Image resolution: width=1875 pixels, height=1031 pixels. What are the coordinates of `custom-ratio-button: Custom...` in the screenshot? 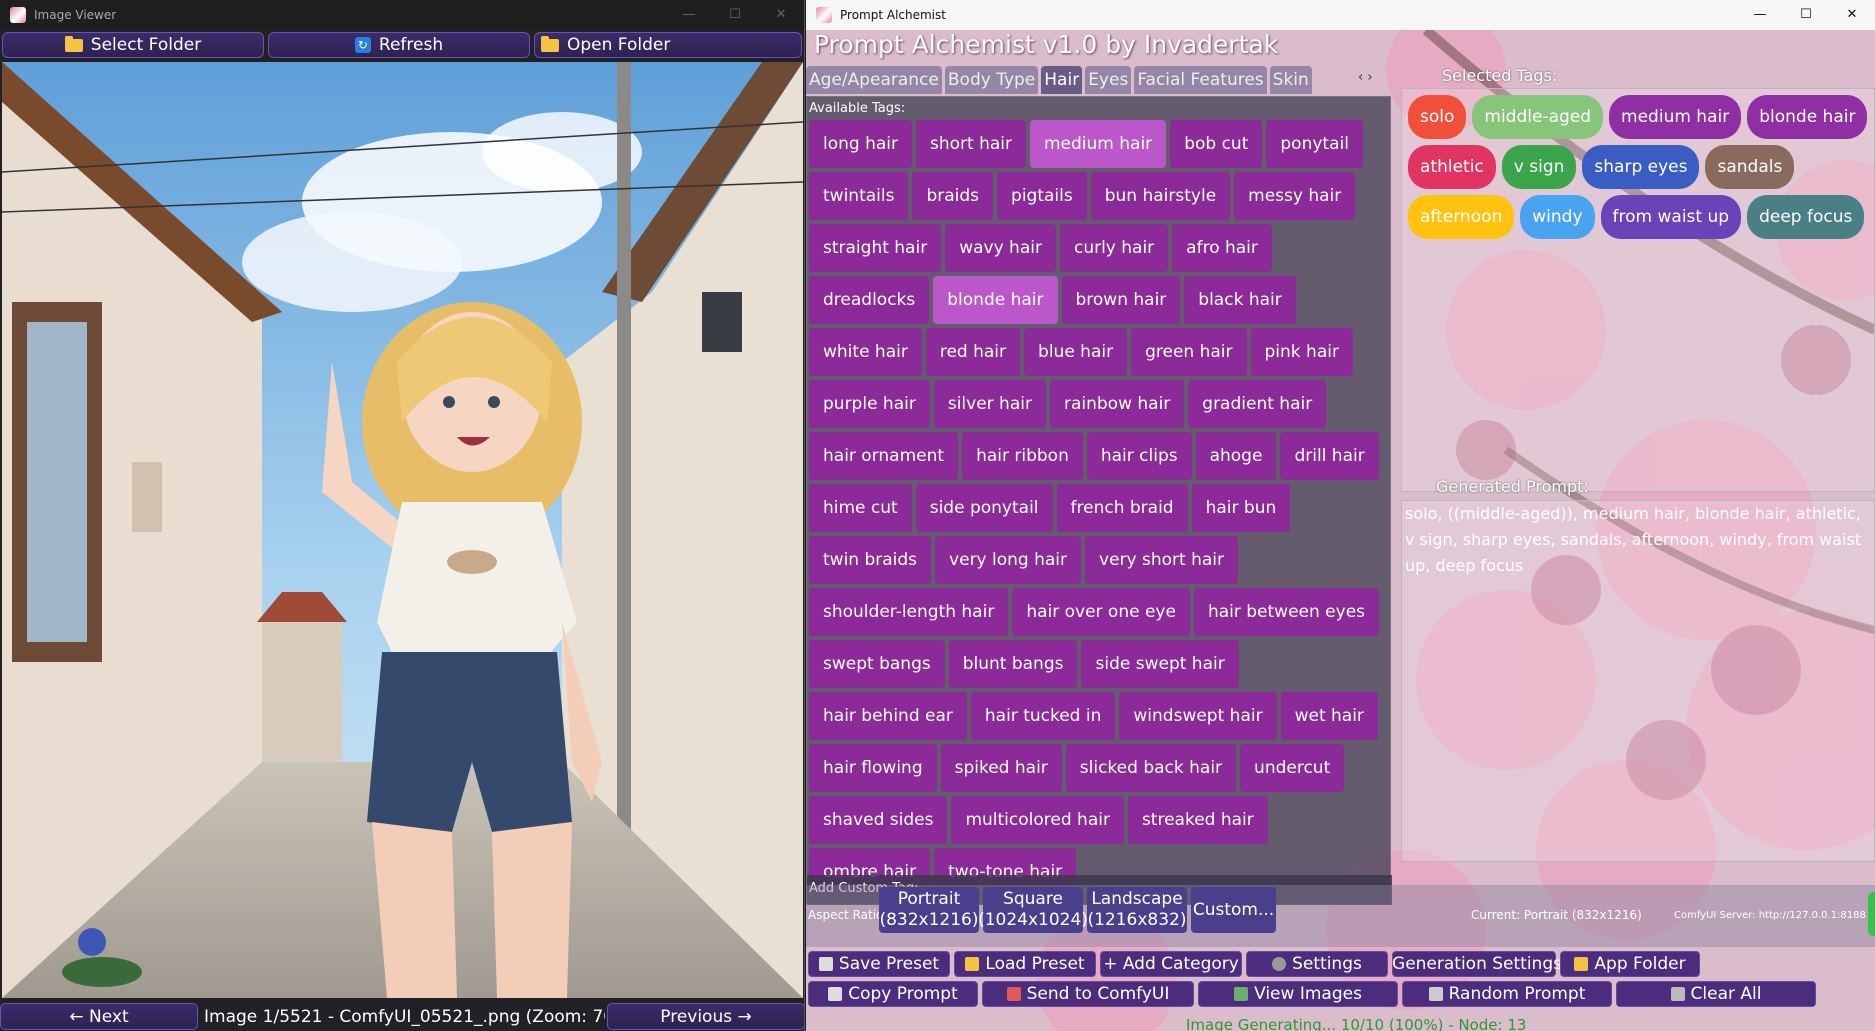 It's located at (1233, 910).